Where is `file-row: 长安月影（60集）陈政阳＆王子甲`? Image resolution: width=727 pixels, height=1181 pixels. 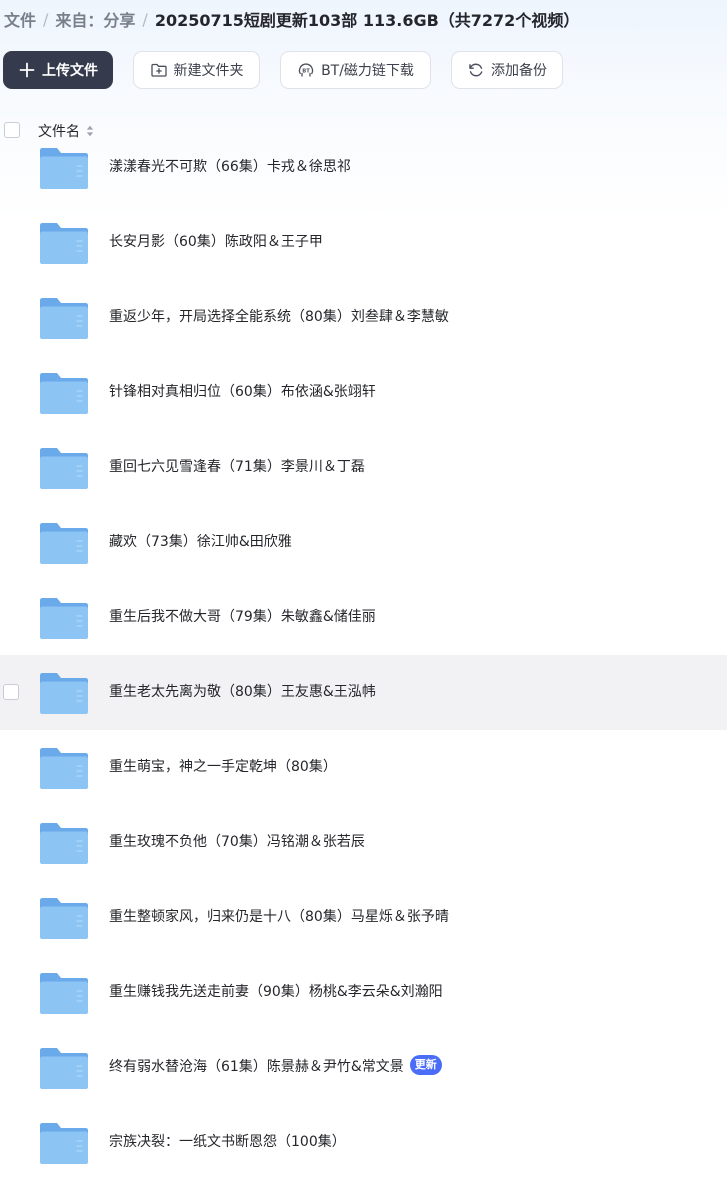
file-row: 长安月影（60集）陈政阳＆王子甲 is located at coordinates (363, 242).